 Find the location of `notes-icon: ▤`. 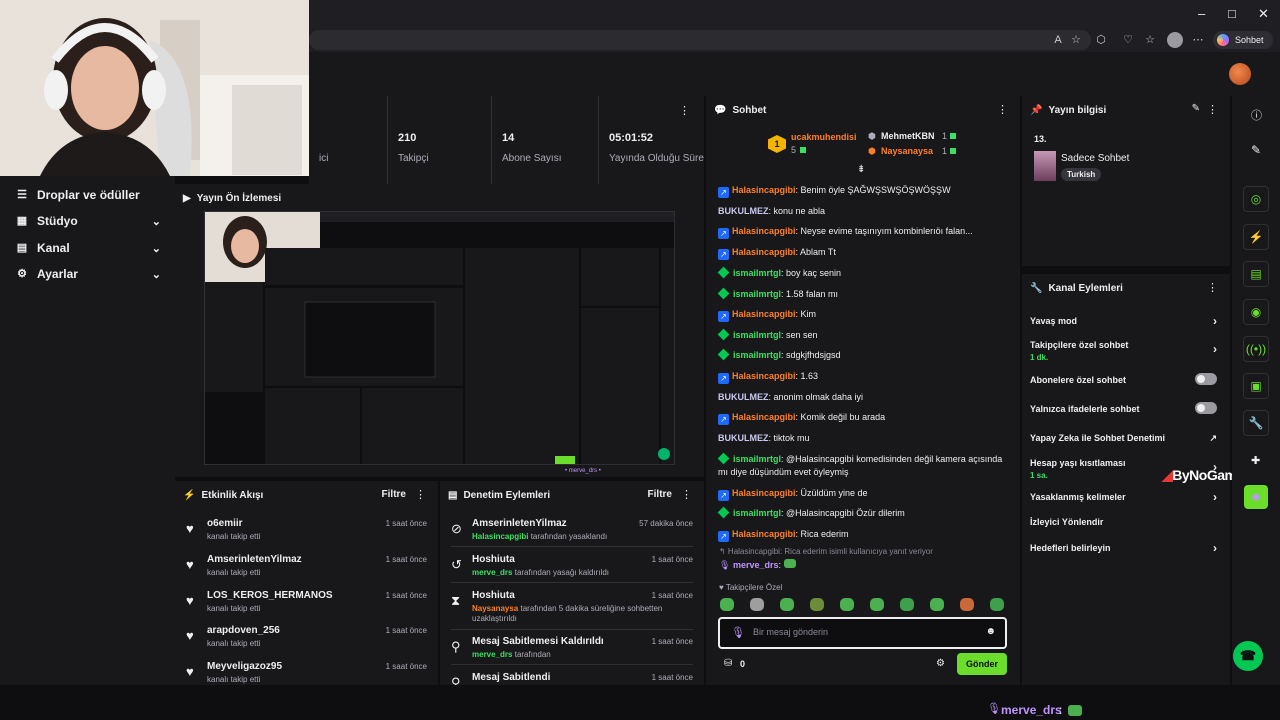

notes-icon: ▤ is located at coordinates (1256, 274).